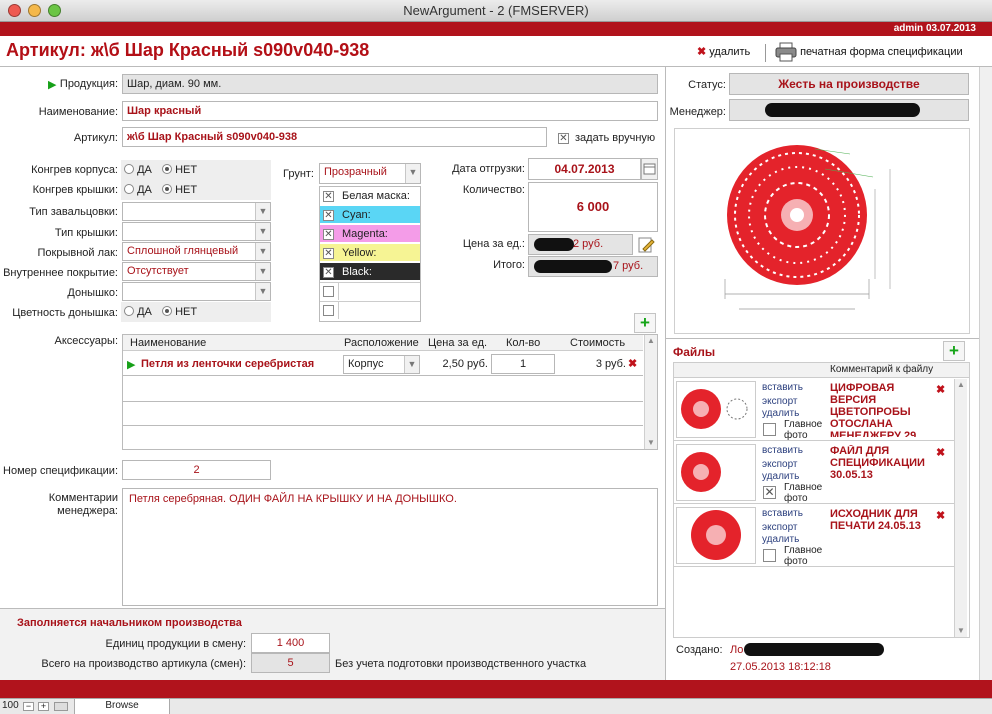 The image size is (992, 714). Describe the element at coordinates (737, 650) in the screenshot. I see `created-author-prefix: Ло` at that location.